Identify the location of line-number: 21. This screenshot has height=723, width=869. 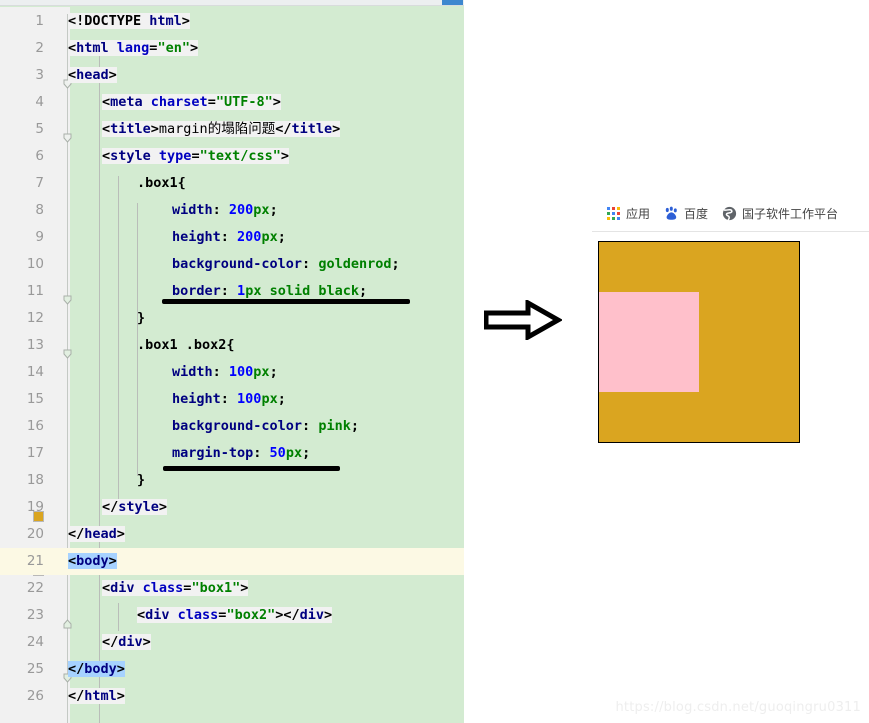
(25, 561).